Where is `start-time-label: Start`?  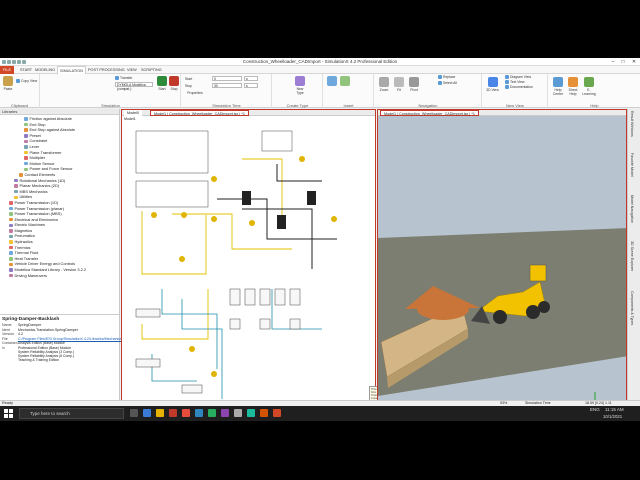
start-time-label: Start is located at coordinates (189, 79).